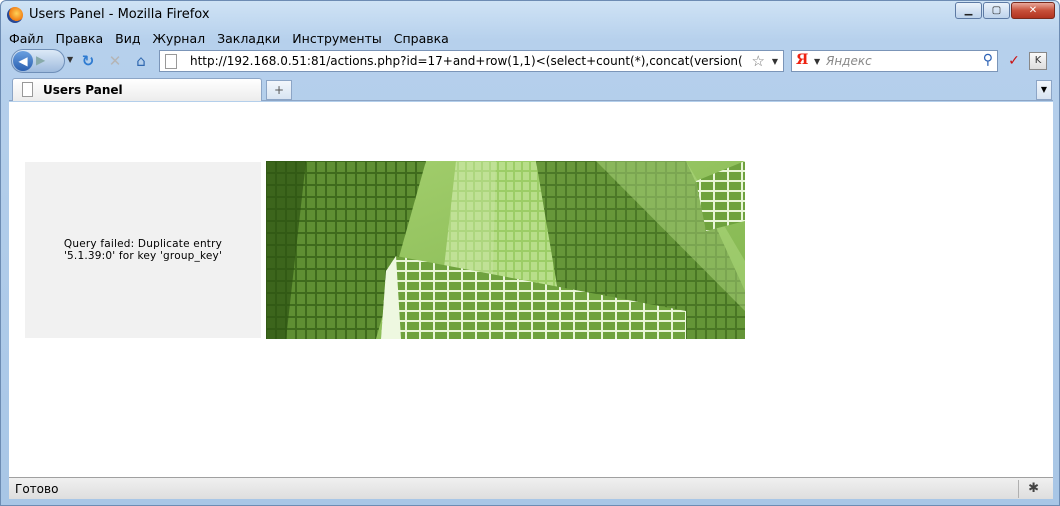  What do you see at coordinates (1014, 61) in the screenshot?
I see `addon-kaspersky-icon: ✓` at bounding box center [1014, 61].